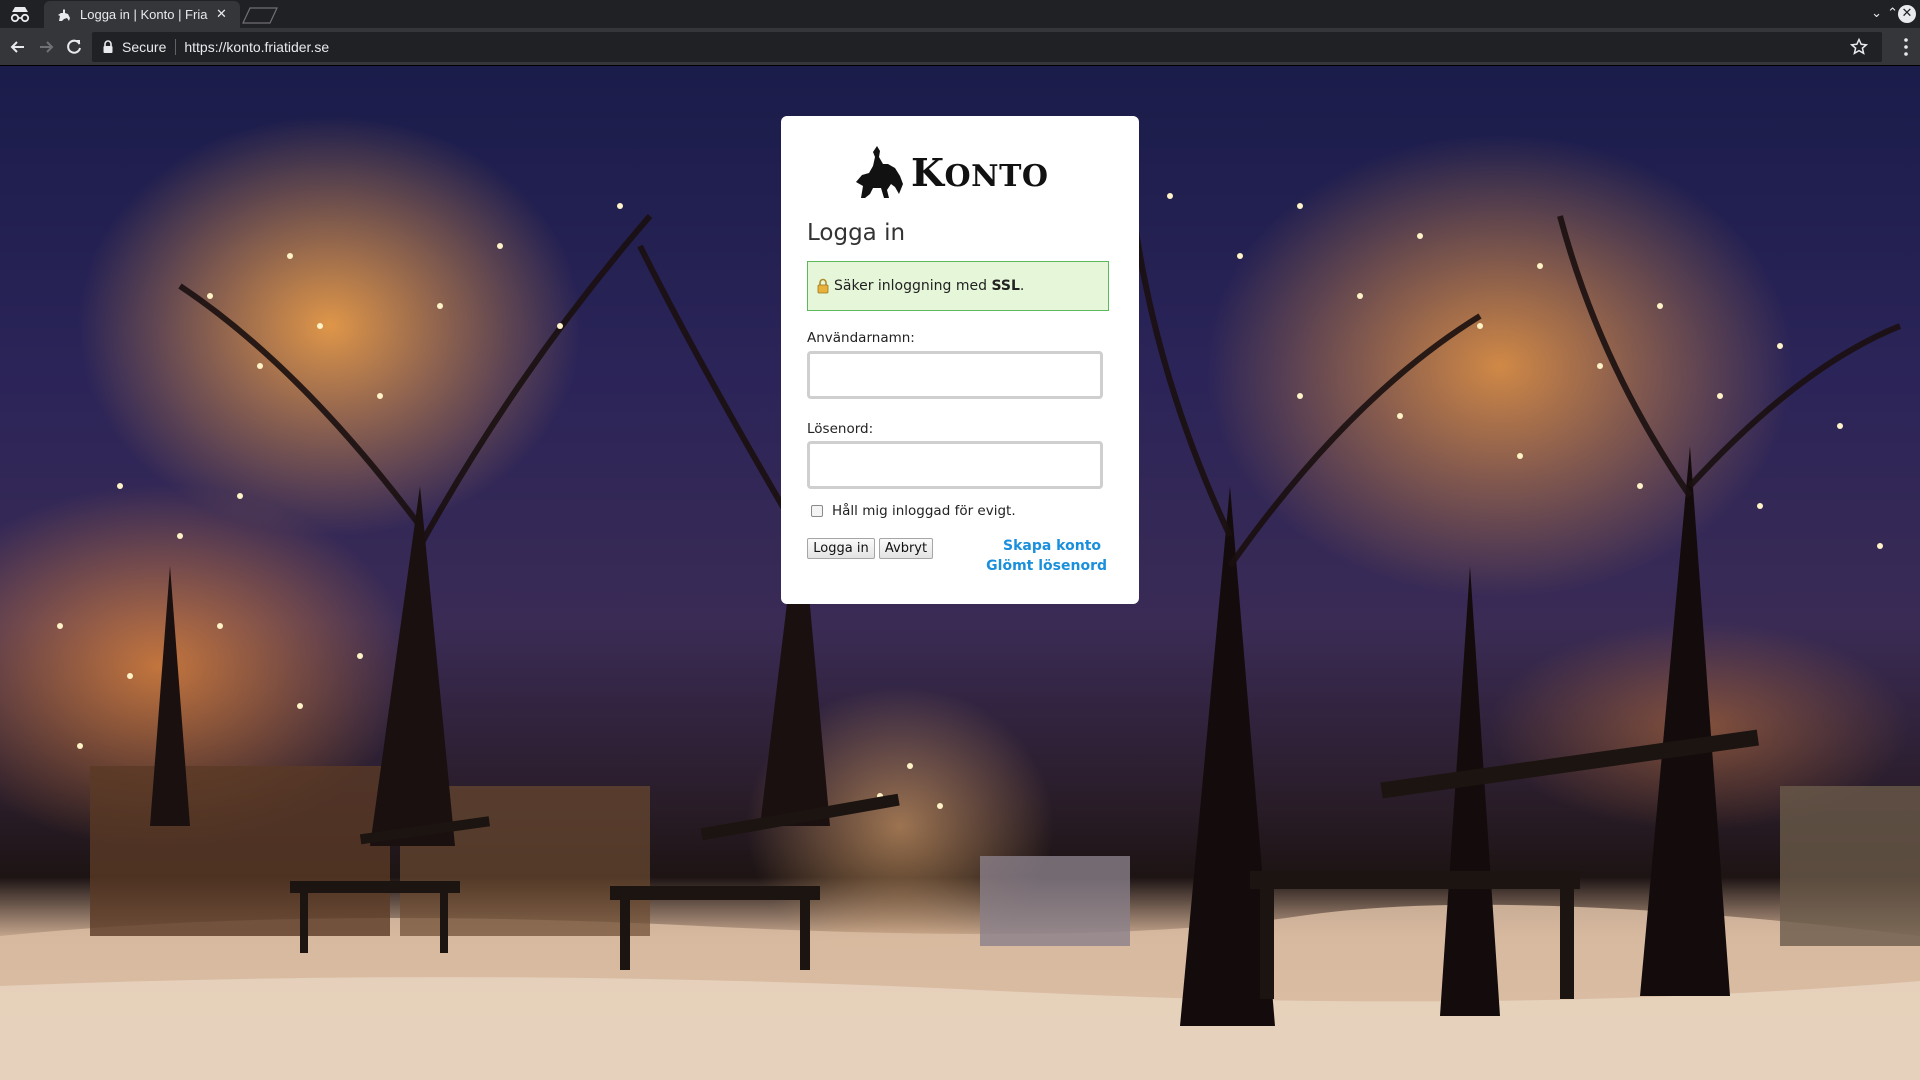 The height and width of the screenshot is (1080, 1920). Describe the element at coordinates (955, 375) in the screenshot. I see `username-input` at that location.